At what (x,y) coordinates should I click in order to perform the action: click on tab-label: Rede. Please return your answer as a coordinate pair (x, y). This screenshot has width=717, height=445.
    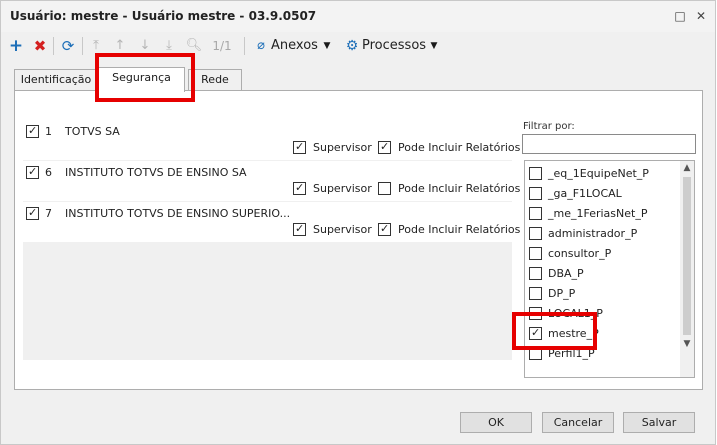
    Looking at the image, I should click on (215, 79).